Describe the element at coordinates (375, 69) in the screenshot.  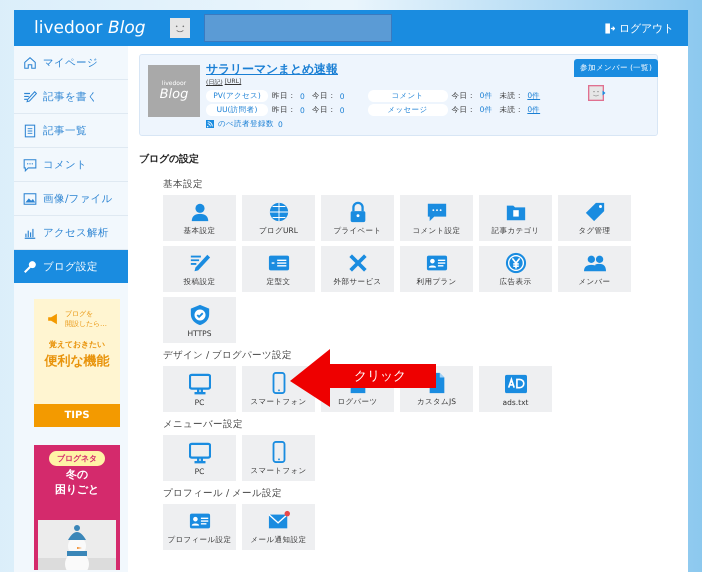
I see `blog-title-link: サラリーマンまとめ速報` at that location.